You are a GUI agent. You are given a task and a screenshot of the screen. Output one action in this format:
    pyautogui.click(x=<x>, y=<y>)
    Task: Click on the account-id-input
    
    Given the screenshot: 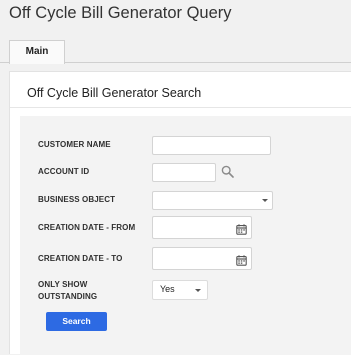 What is the action you would take?
    pyautogui.click(x=184, y=172)
    